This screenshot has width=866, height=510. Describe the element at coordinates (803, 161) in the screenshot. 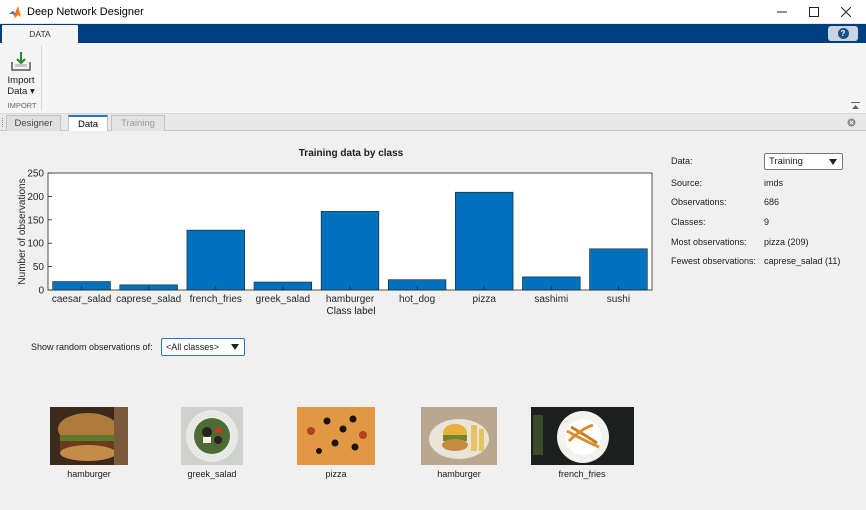

I see `data-source-select: Training` at that location.